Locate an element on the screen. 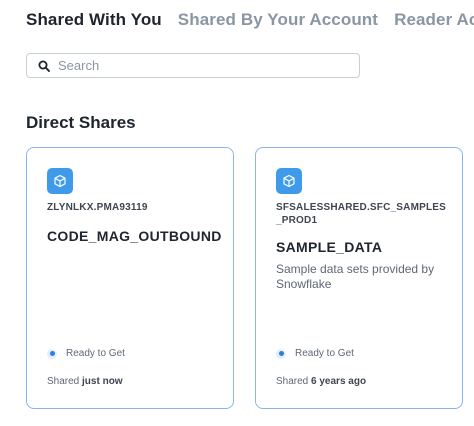 This screenshot has height=426, width=474. card-shared-when: just now is located at coordinates (102, 381).